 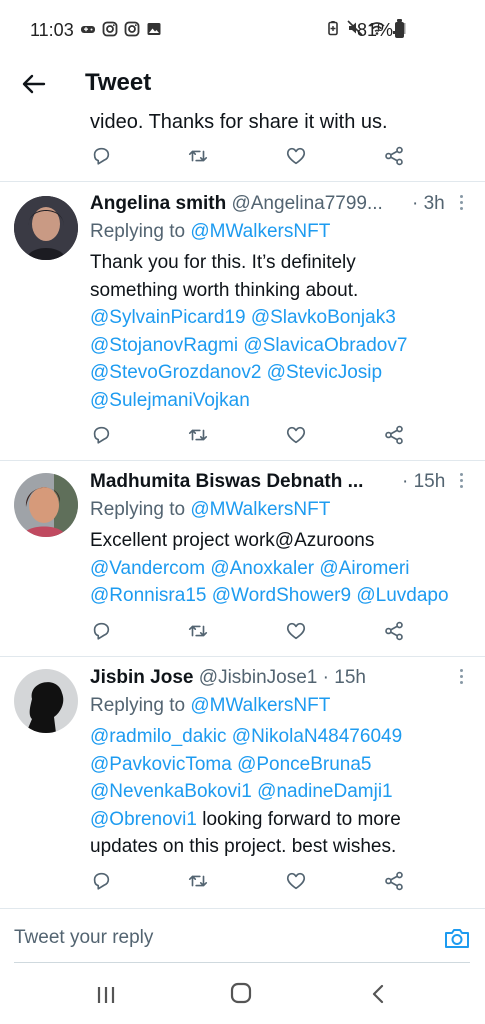 What do you see at coordinates (324, 372) in the screenshot?
I see `mention-link: @StevicJosip` at bounding box center [324, 372].